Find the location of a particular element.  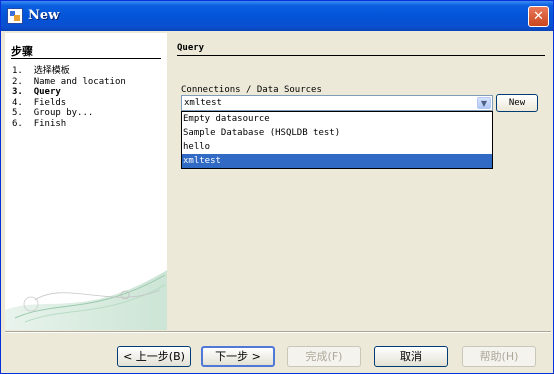

cancel-button: 取消 is located at coordinates (411, 356).